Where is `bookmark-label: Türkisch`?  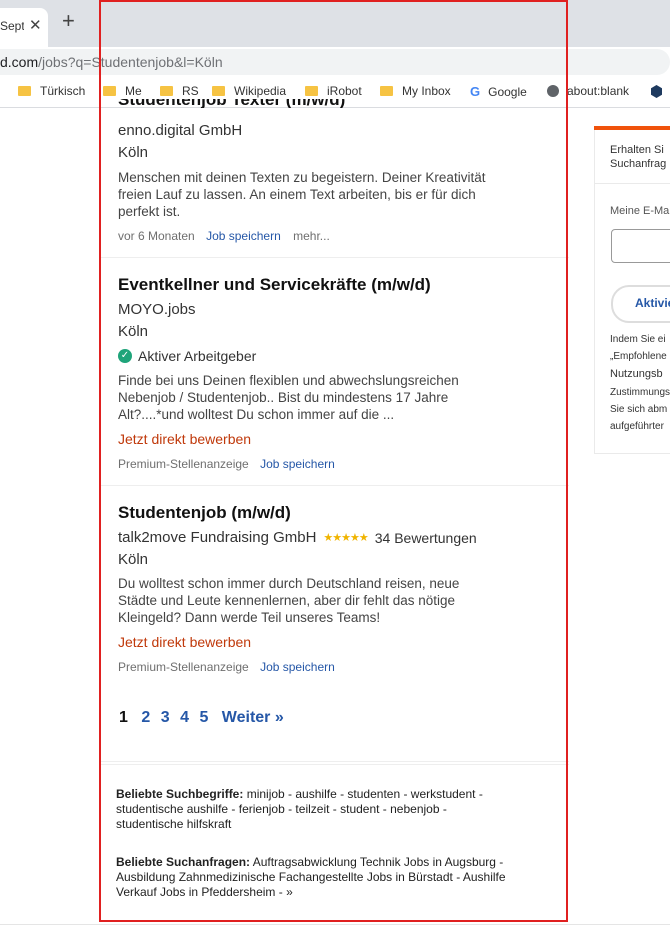
bookmark-label: Türkisch is located at coordinates (63, 91).